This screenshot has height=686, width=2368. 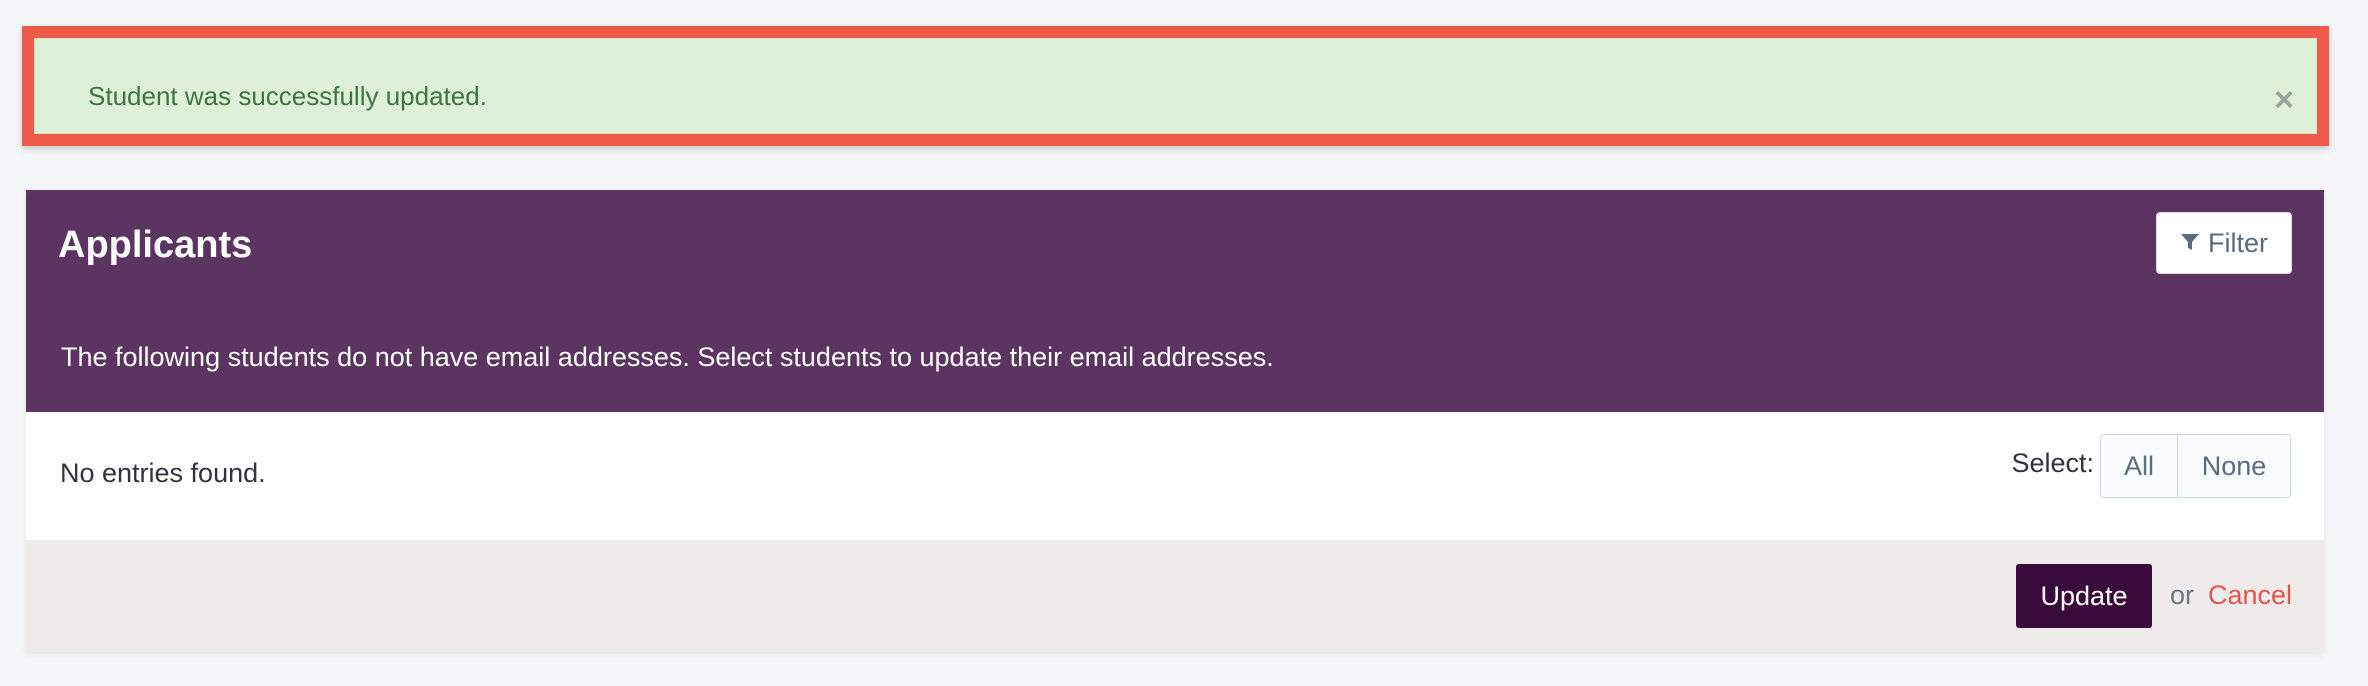 I want to click on page-title: Applicants, so click(x=155, y=245).